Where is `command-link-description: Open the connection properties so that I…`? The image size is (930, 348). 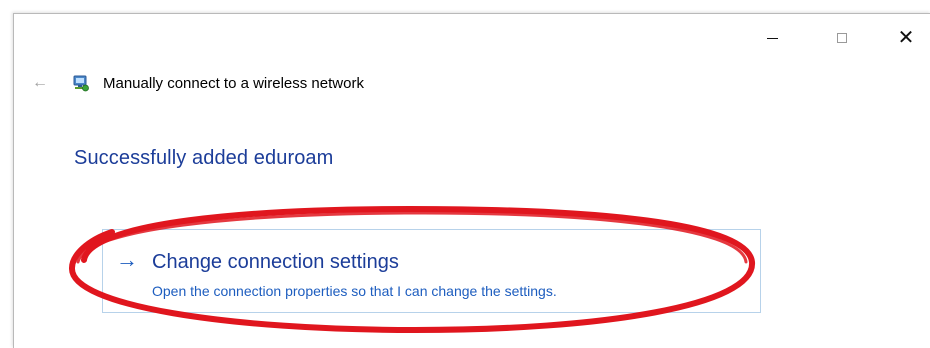 command-link-description: Open the connection properties so that I… is located at coordinates (354, 291).